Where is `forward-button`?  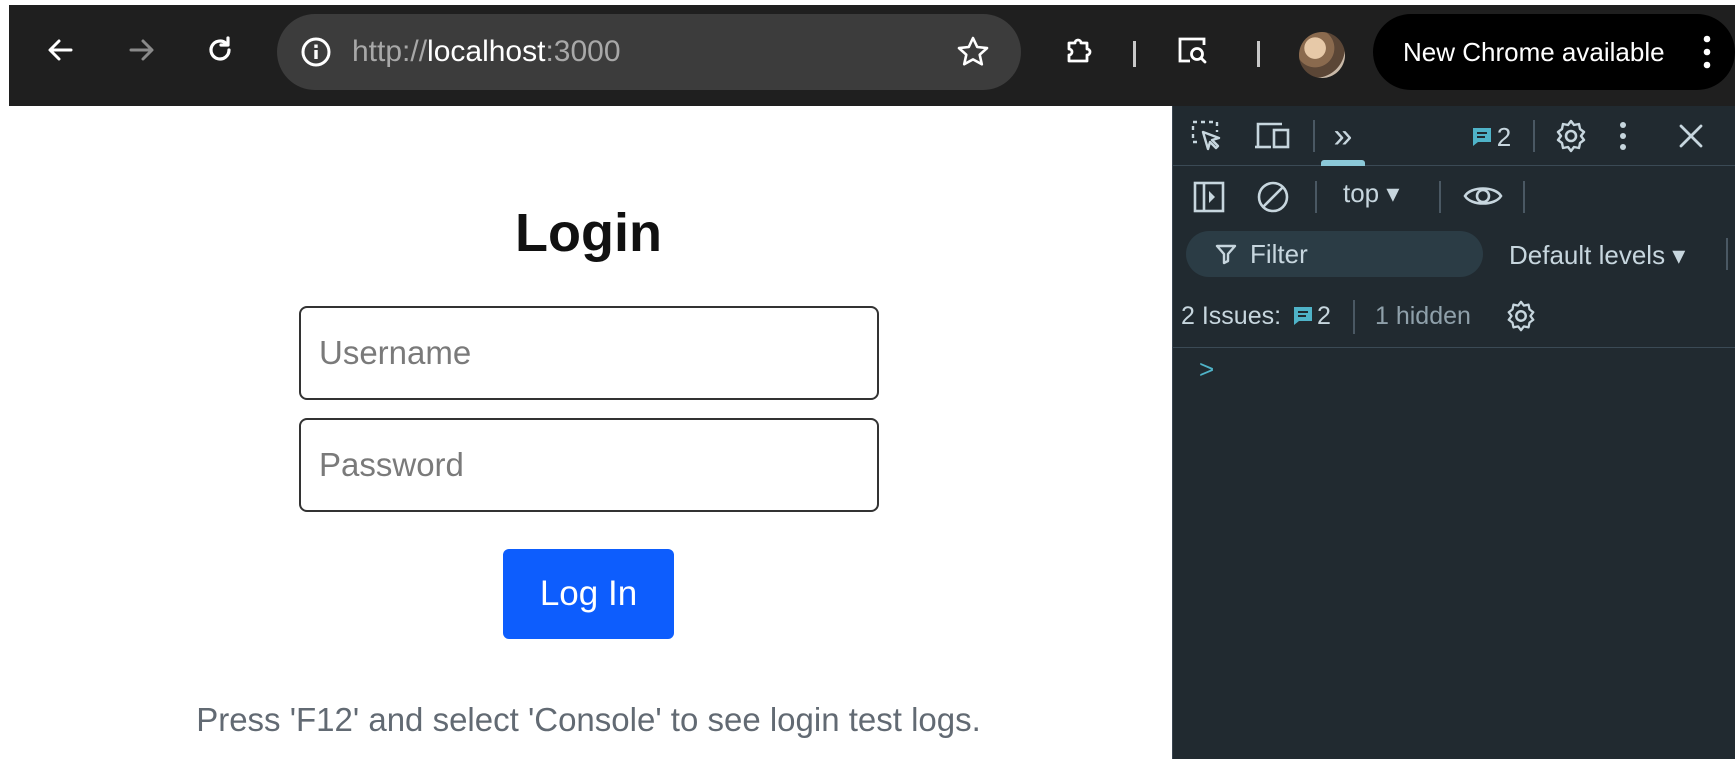 forward-button is located at coordinates (142, 50).